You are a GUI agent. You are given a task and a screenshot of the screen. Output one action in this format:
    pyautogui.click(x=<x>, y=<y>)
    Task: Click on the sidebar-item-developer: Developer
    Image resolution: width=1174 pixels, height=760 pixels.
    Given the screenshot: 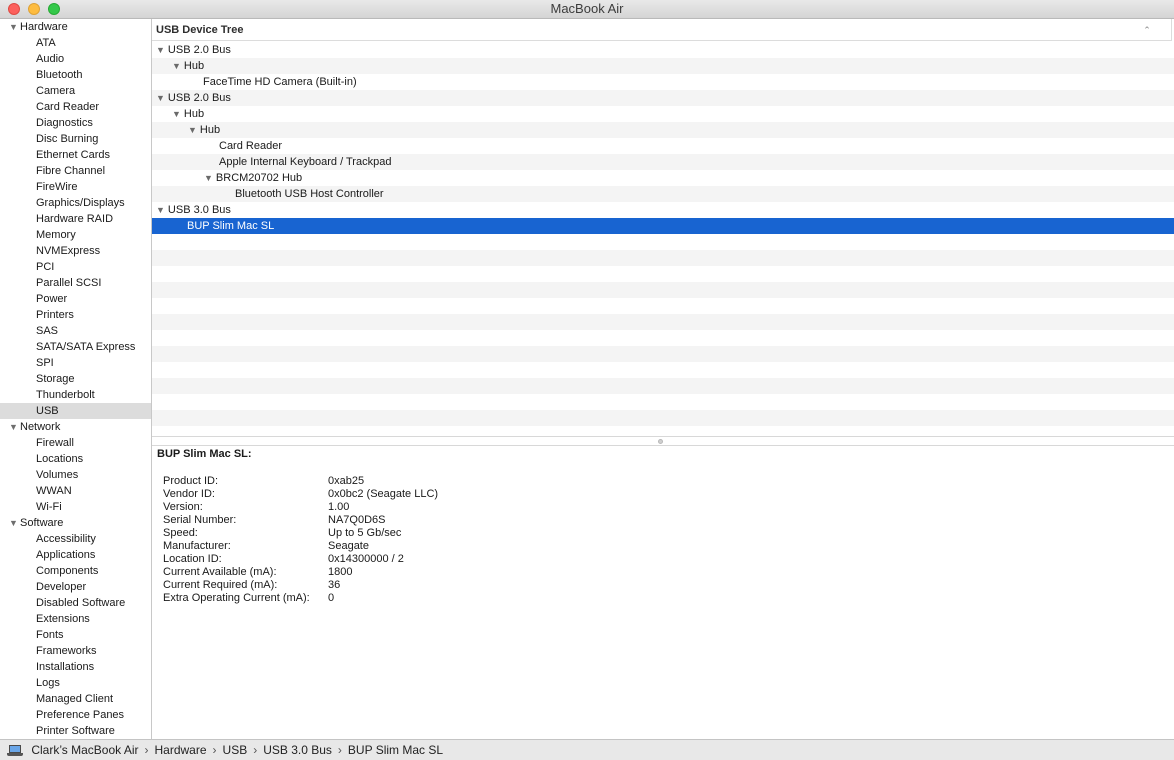 What is the action you would take?
    pyautogui.click(x=75, y=587)
    